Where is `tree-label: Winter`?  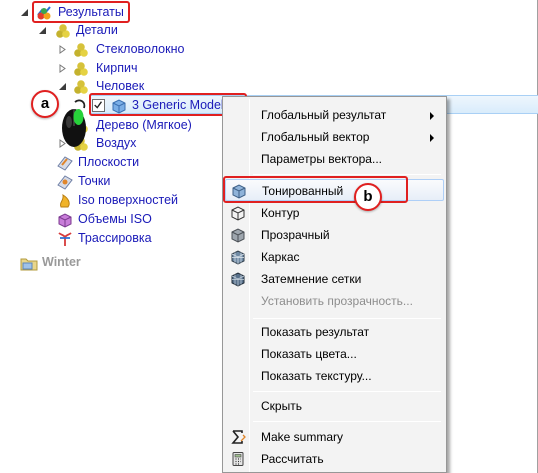
tree-label: Winter is located at coordinates (61, 262).